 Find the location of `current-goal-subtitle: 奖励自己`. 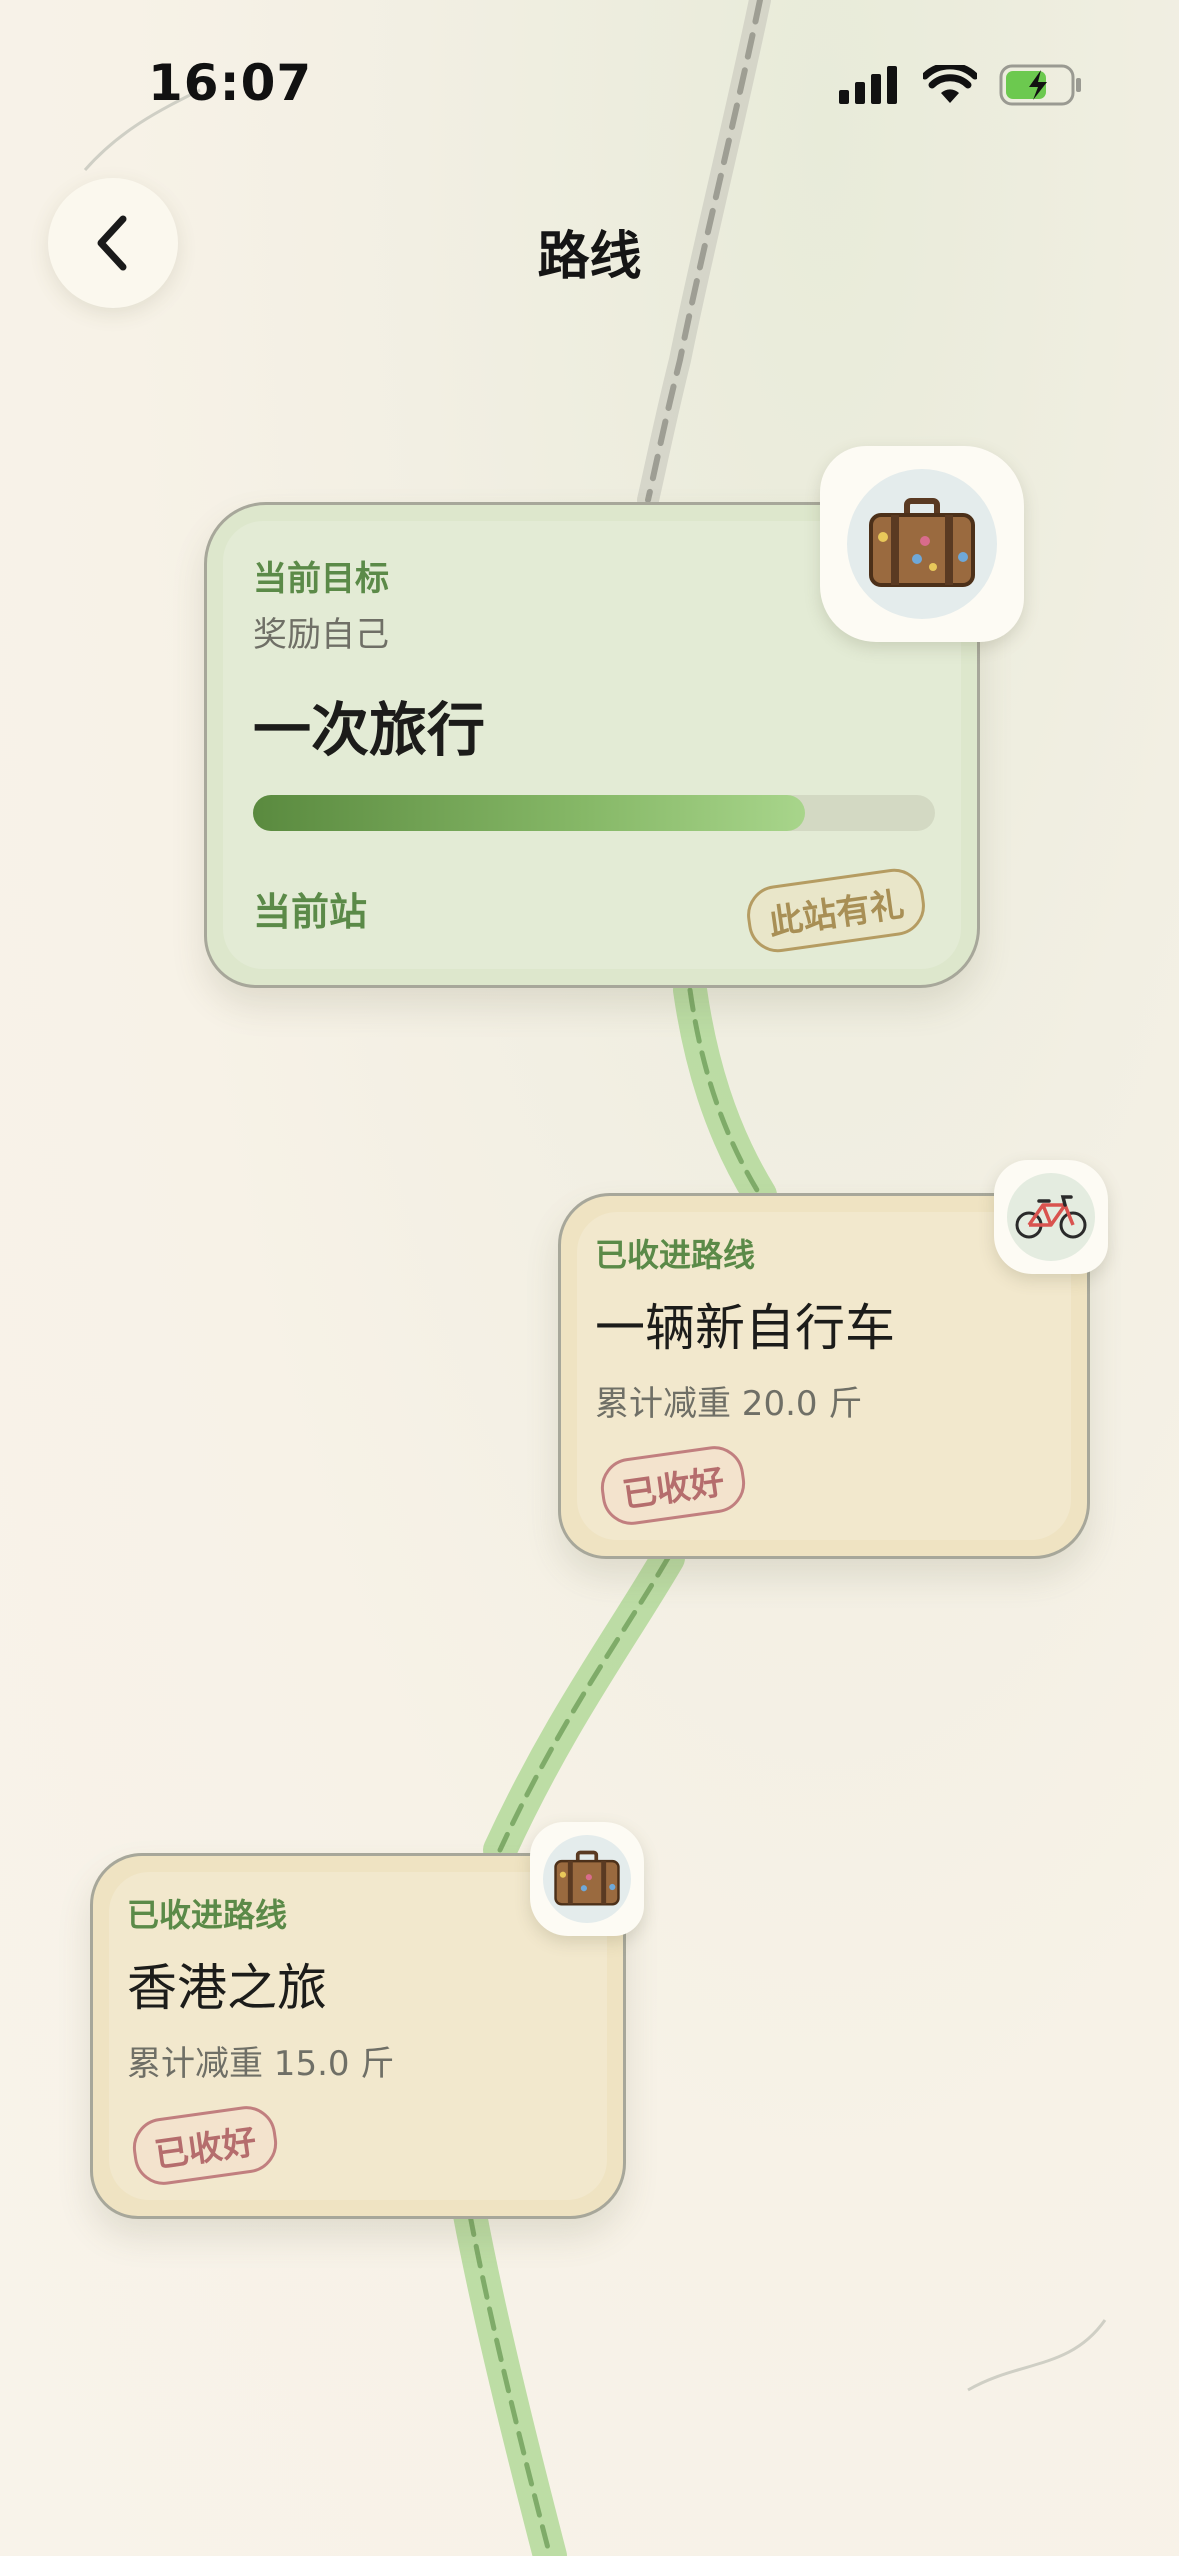

current-goal-subtitle: 奖励自己 is located at coordinates (321, 635).